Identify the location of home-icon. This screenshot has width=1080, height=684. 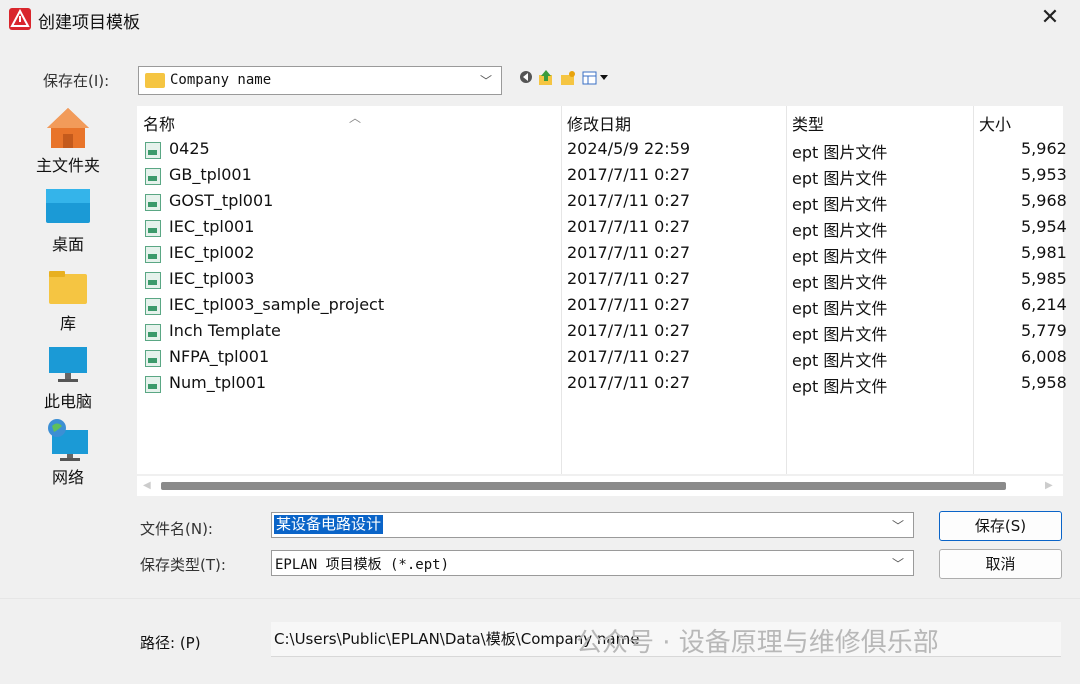
(68, 128).